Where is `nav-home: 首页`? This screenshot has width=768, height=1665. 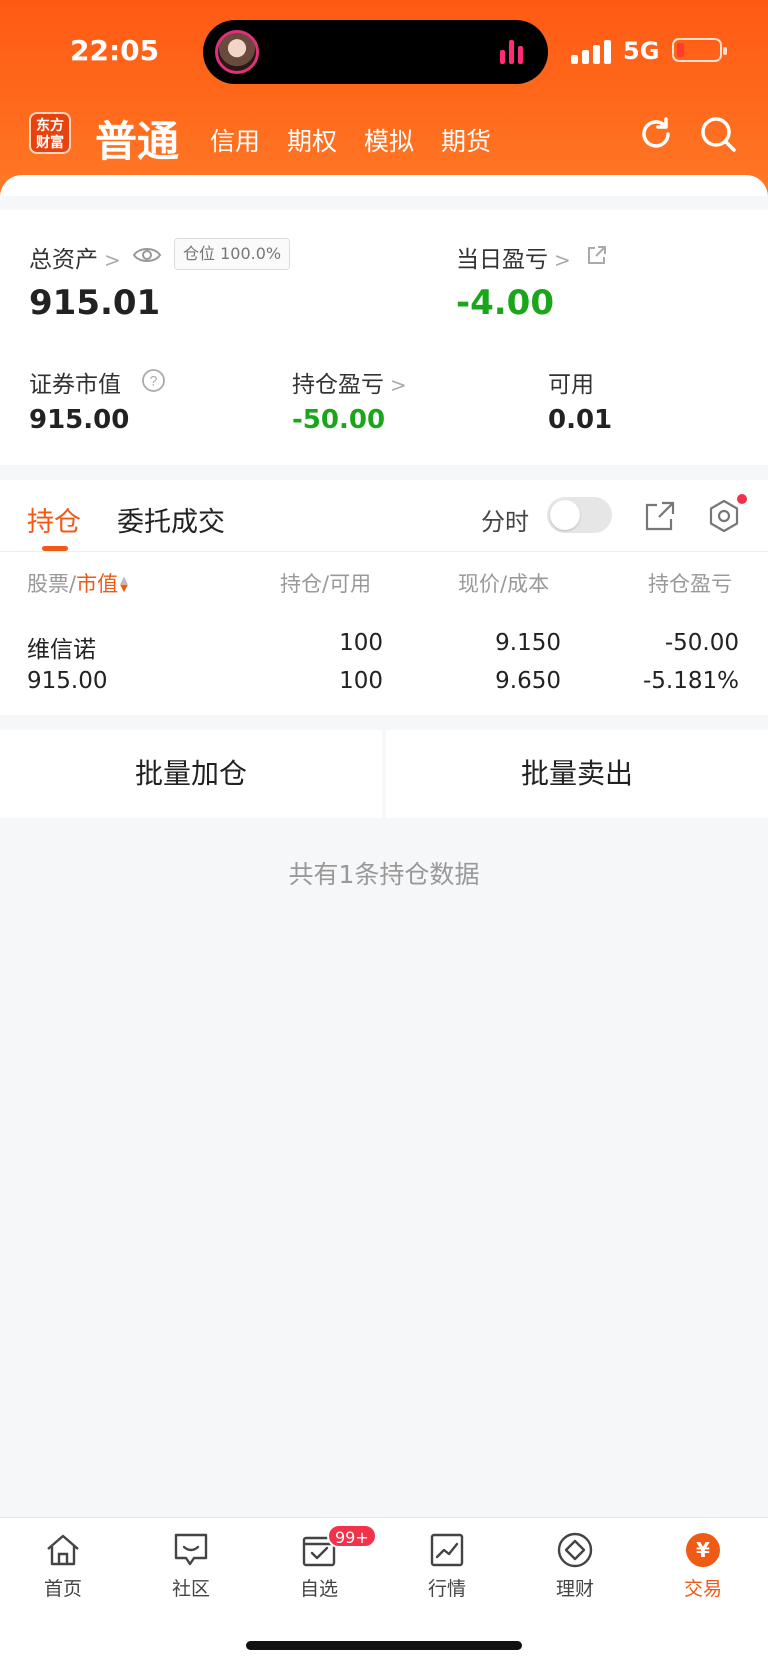 nav-home: 首页 is located at coordinates (63, 1565).